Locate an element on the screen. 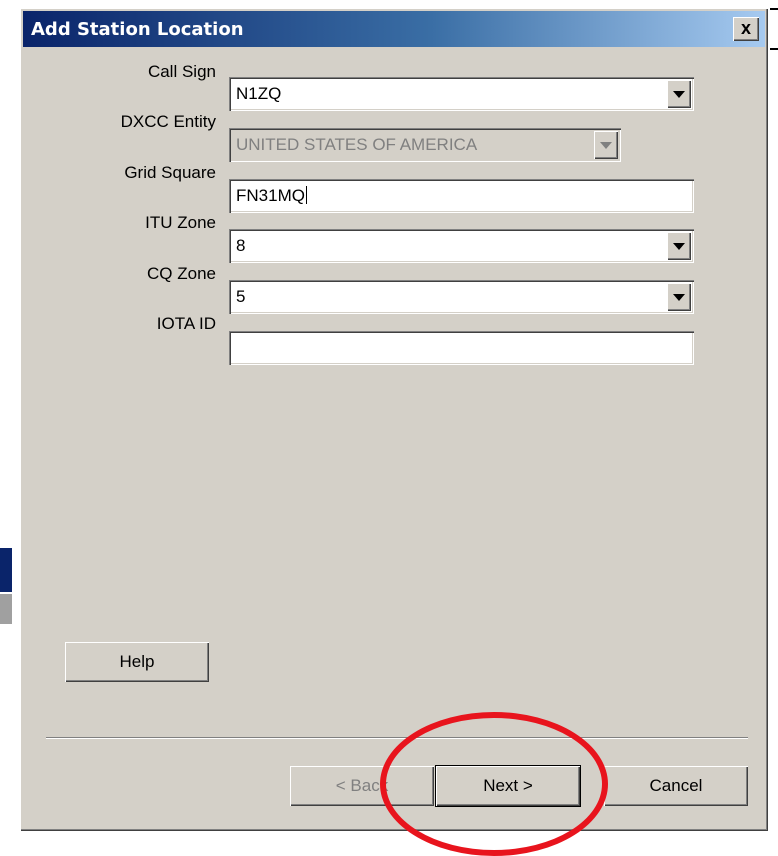 The width and height of the screenshot is (778, 856). grid-square-label: Grid Square is located at coordinates (170, 172).